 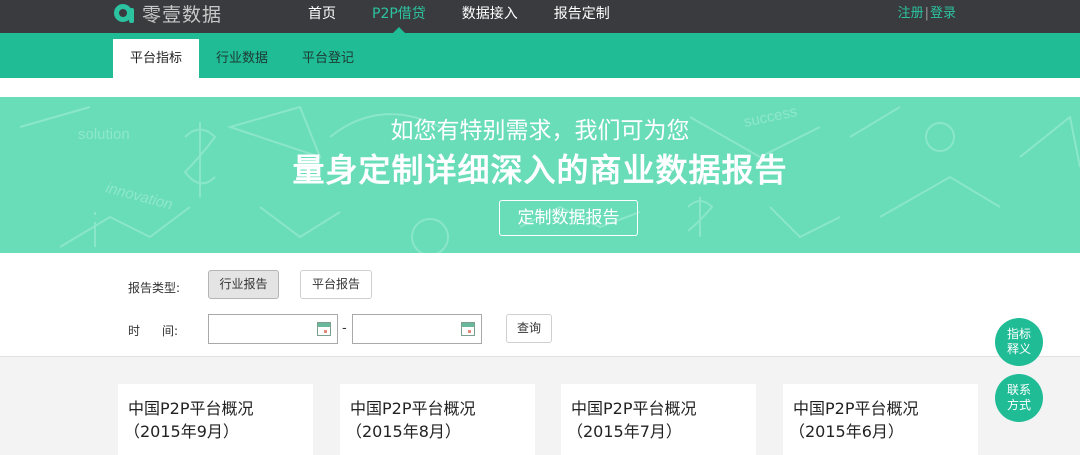 I want to click on report-card-period: （2015年9月）, so click(x=181, y=431).